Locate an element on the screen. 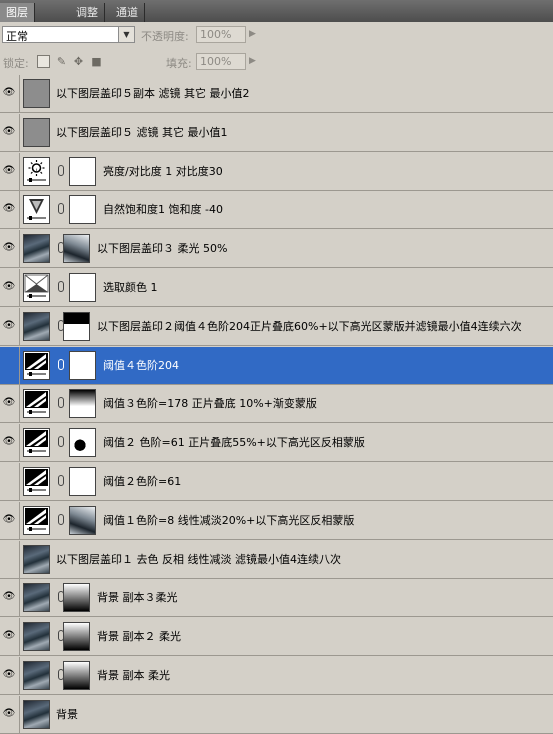 This screenshot has height=734, width=553. layer-row: 👁 背景 副本 柔光 is located at coordinates (276, 676).